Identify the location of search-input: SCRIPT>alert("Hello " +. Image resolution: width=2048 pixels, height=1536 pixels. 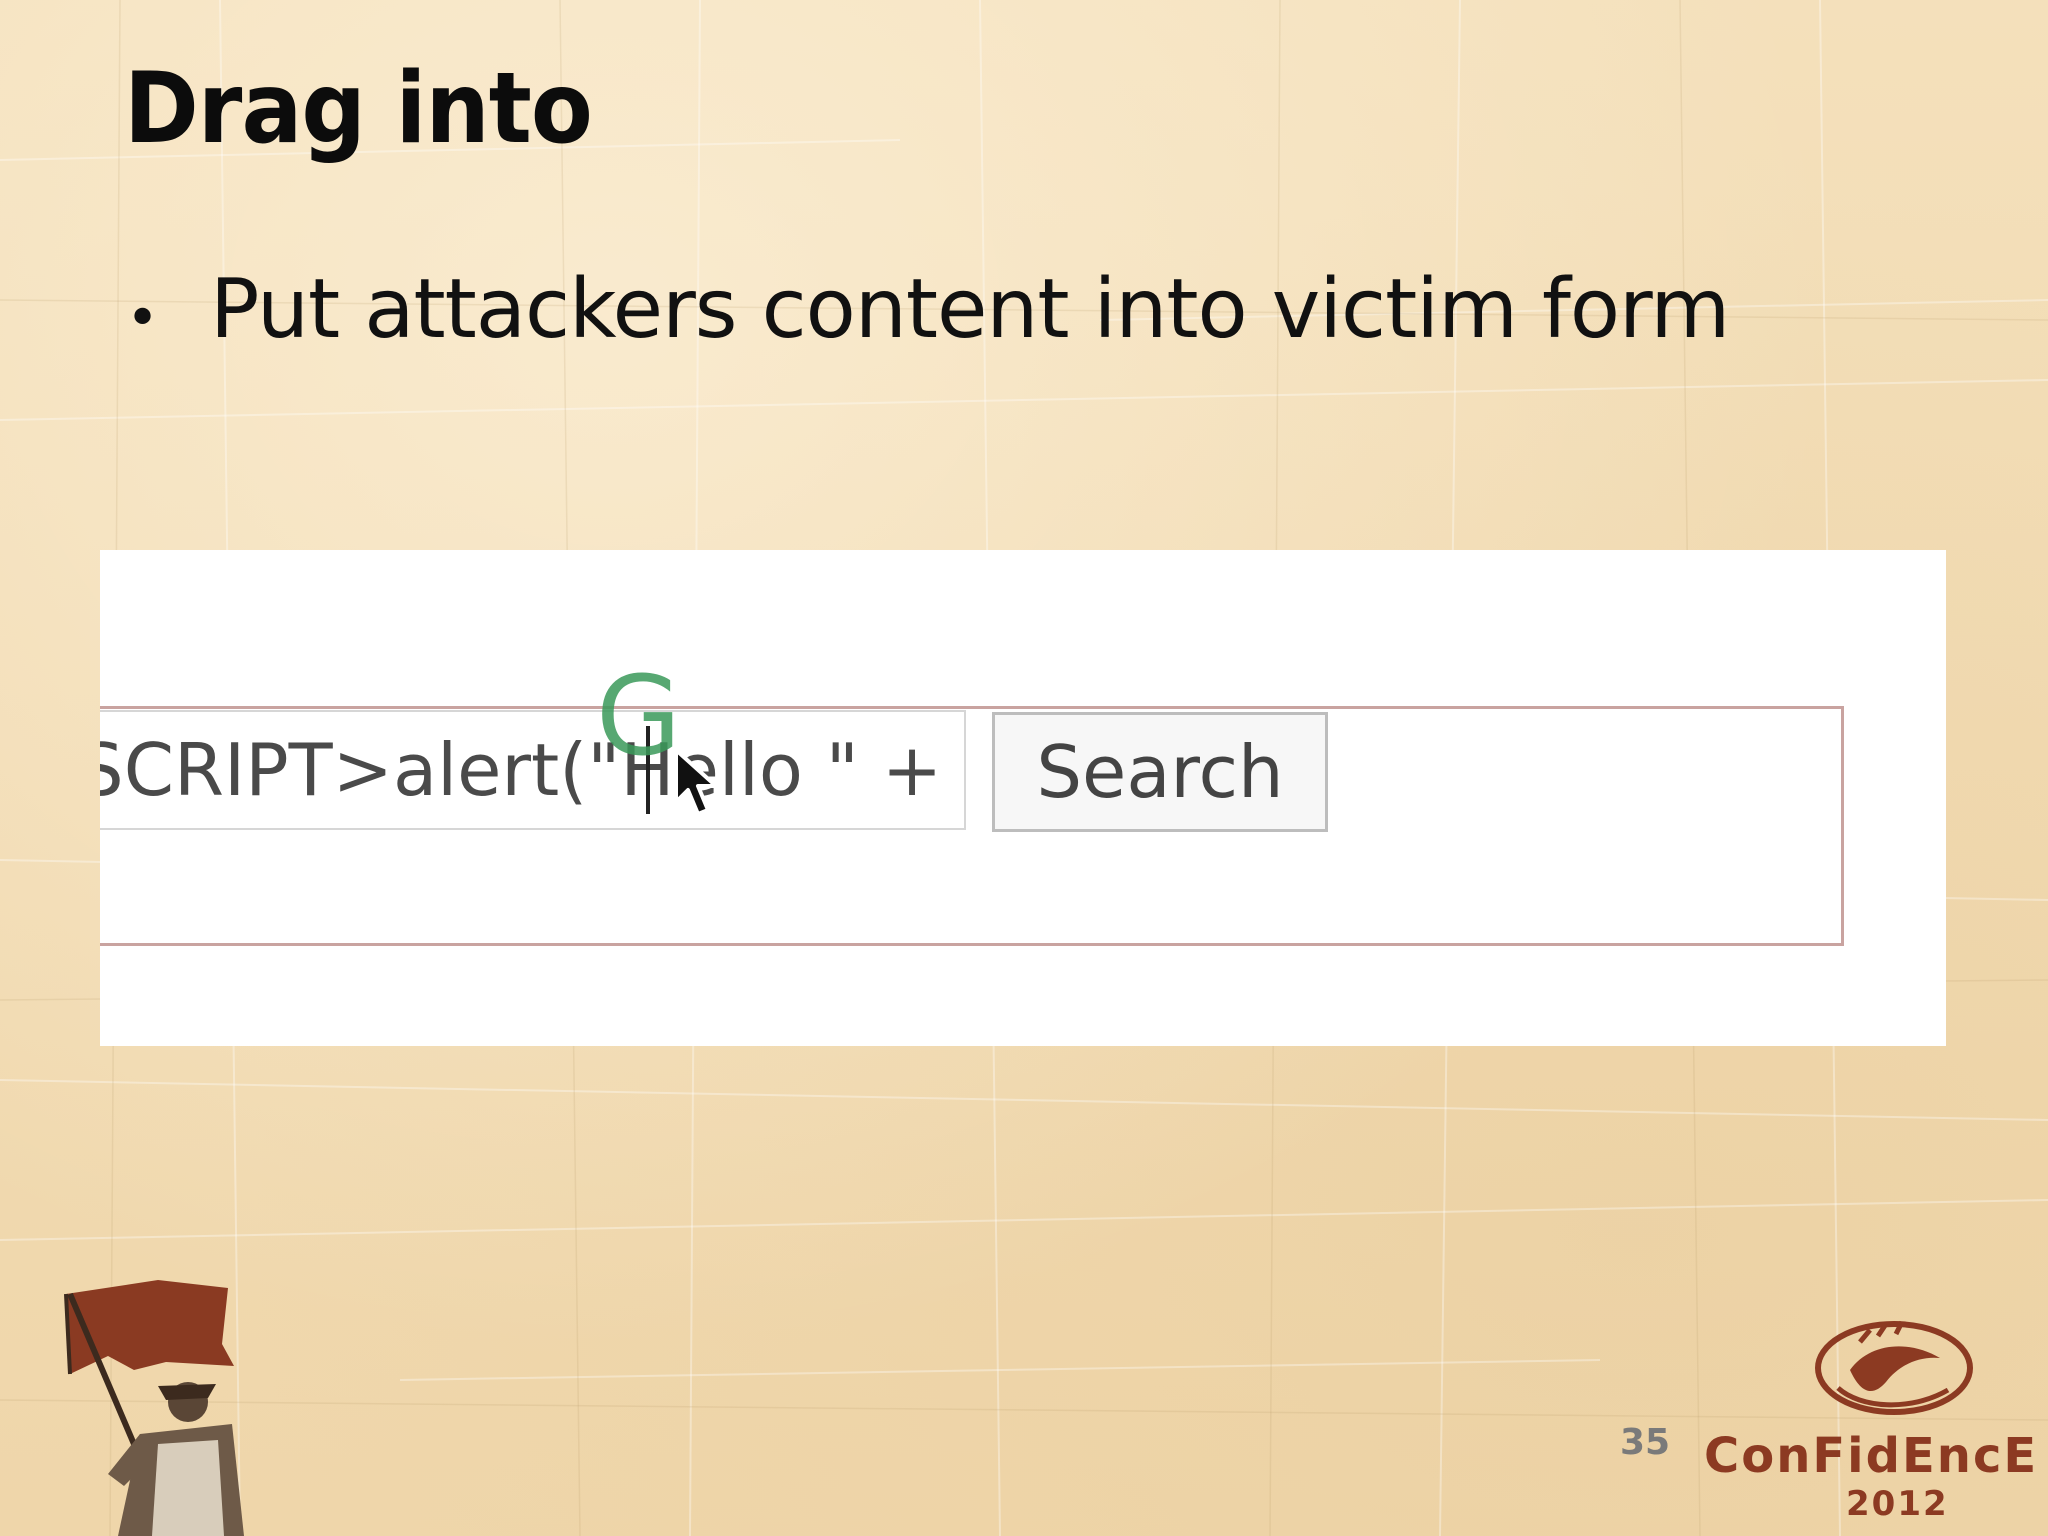
(533, 770).